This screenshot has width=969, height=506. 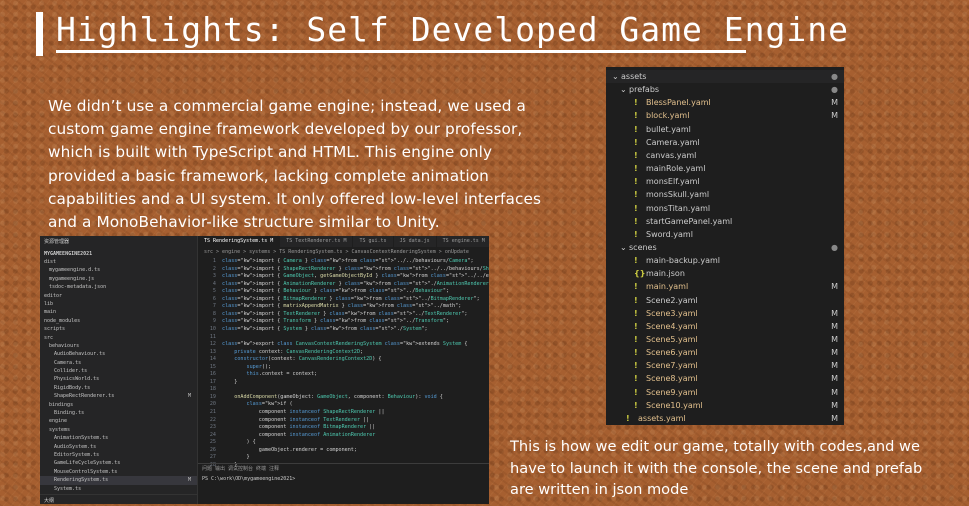 What do you see at coordinates (118, 363) in the screenshot?
I see `tree-item: Camera.ts` at bounding box center [118, 363].